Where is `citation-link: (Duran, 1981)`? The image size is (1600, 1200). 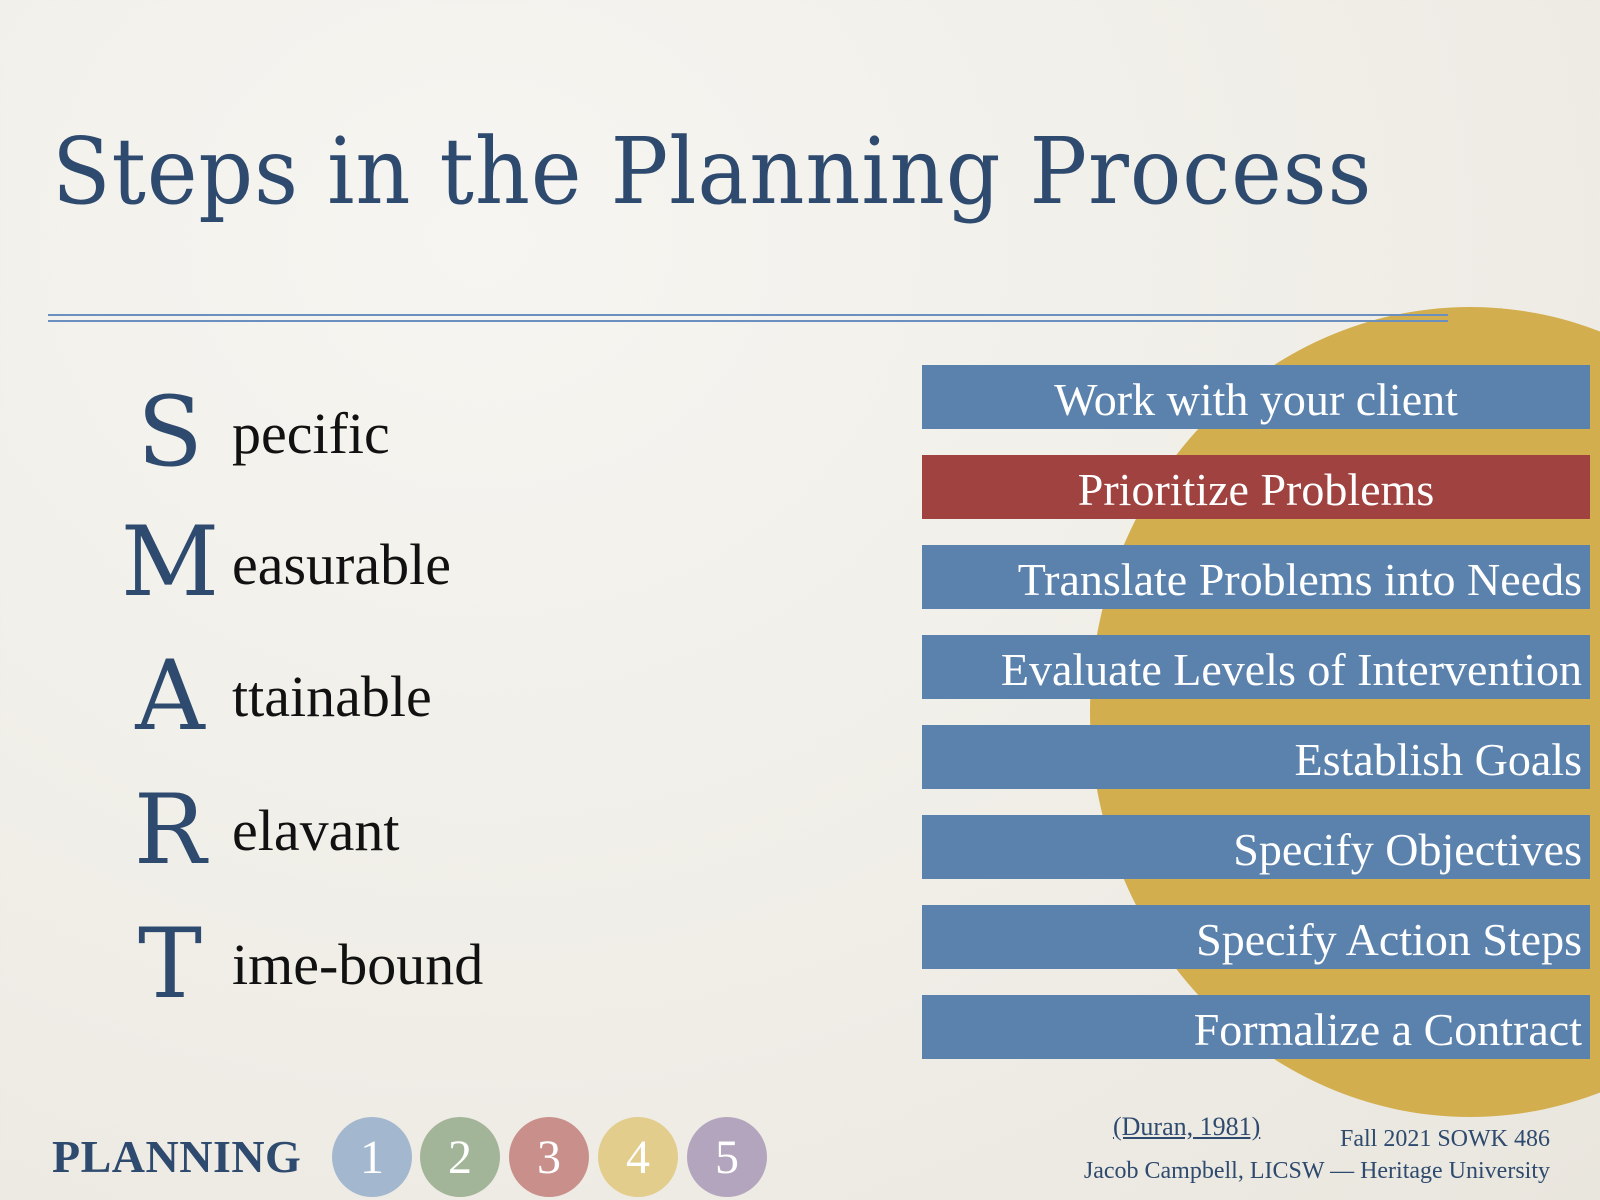 citation-link: (Duran, 1981) is located at coordinates (1186, 1127).